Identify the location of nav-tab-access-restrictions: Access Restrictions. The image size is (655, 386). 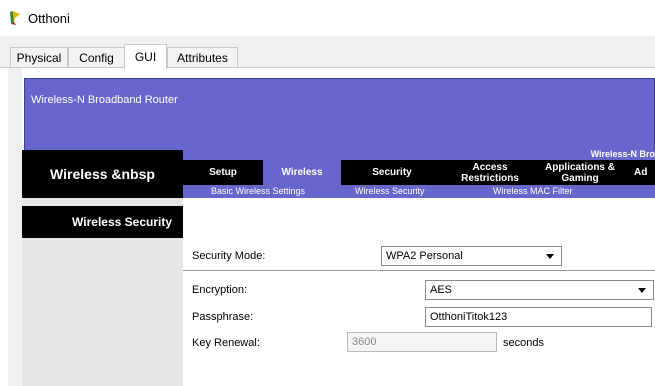
(490, 172).